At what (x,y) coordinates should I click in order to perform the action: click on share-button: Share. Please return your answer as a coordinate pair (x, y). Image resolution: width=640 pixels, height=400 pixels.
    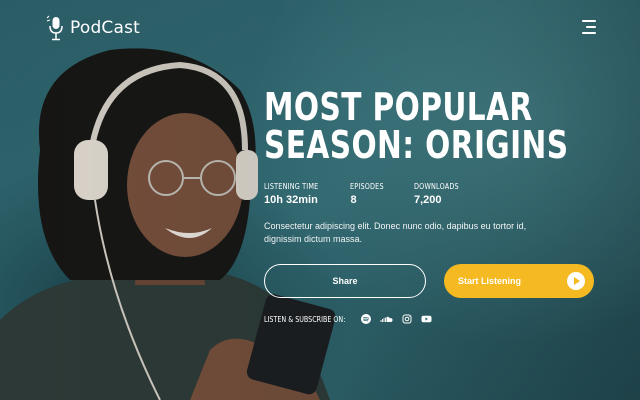
    Looking at the image, I should click on (345, 281).